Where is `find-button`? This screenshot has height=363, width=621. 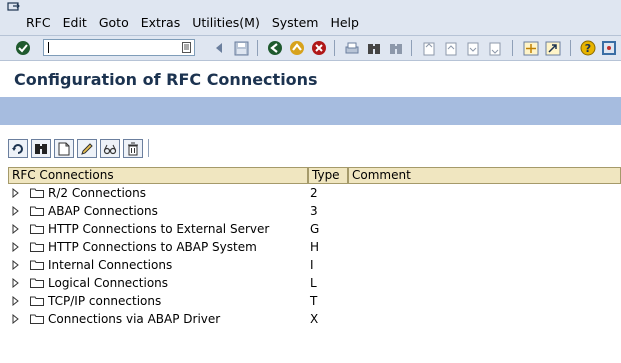 find-button is located at coordinates (374, 48).